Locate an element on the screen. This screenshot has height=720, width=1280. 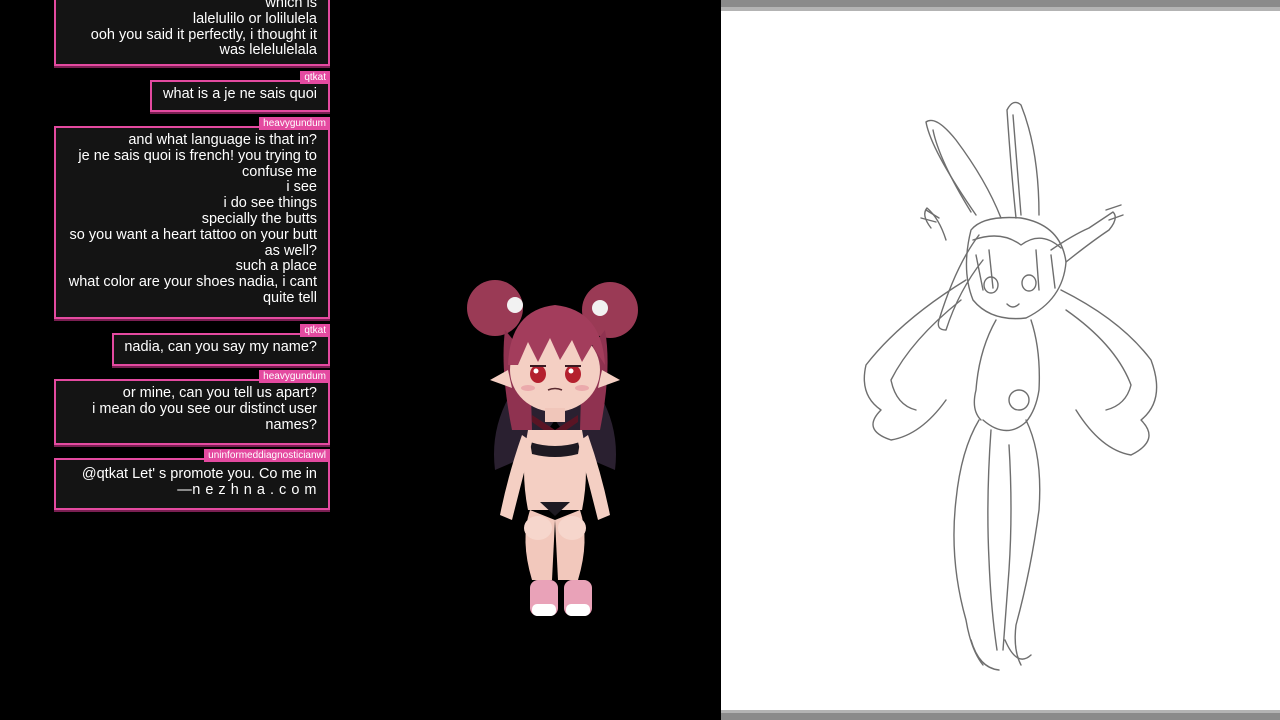
chat-line: names? is located at coordinates (291, 424).